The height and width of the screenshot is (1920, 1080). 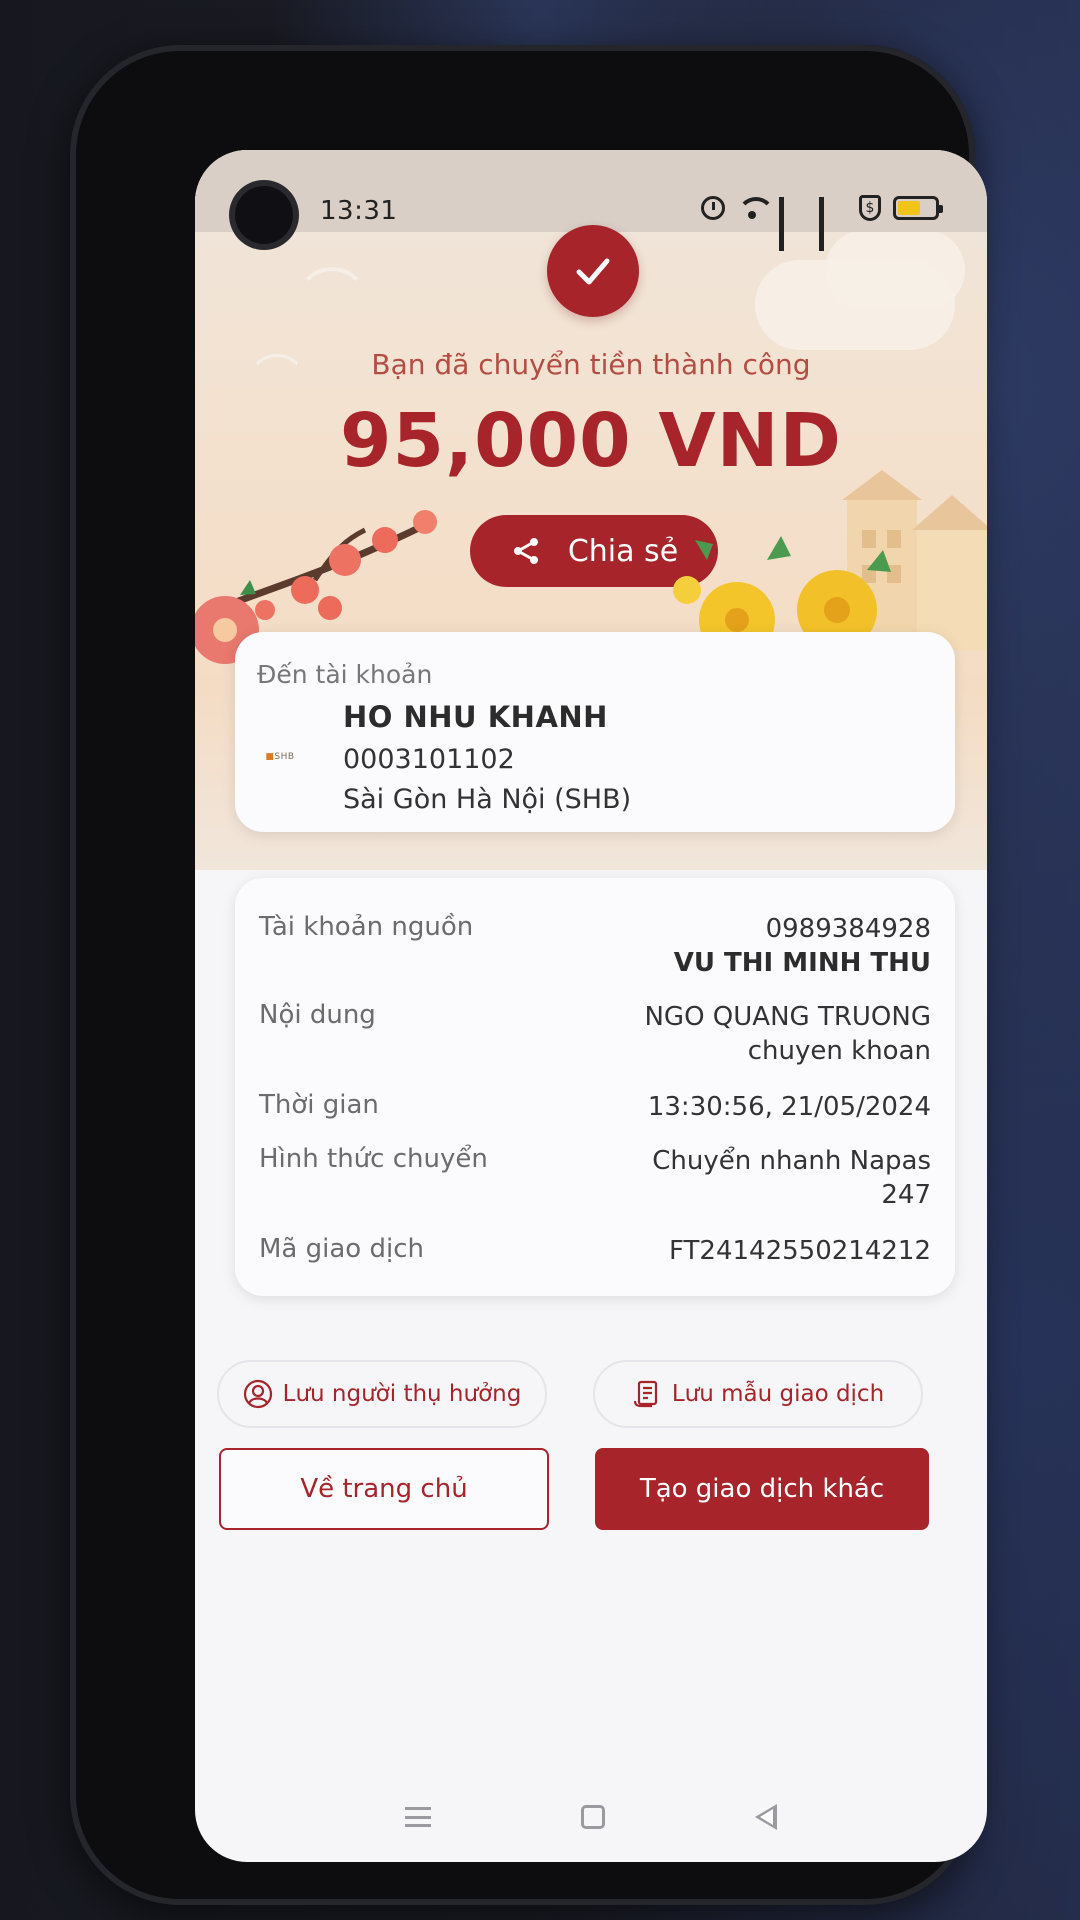 I want to click on content-row: Nội dung NGO QUANG TRUONG chuyen khoan, so click(x=595, y=1040).